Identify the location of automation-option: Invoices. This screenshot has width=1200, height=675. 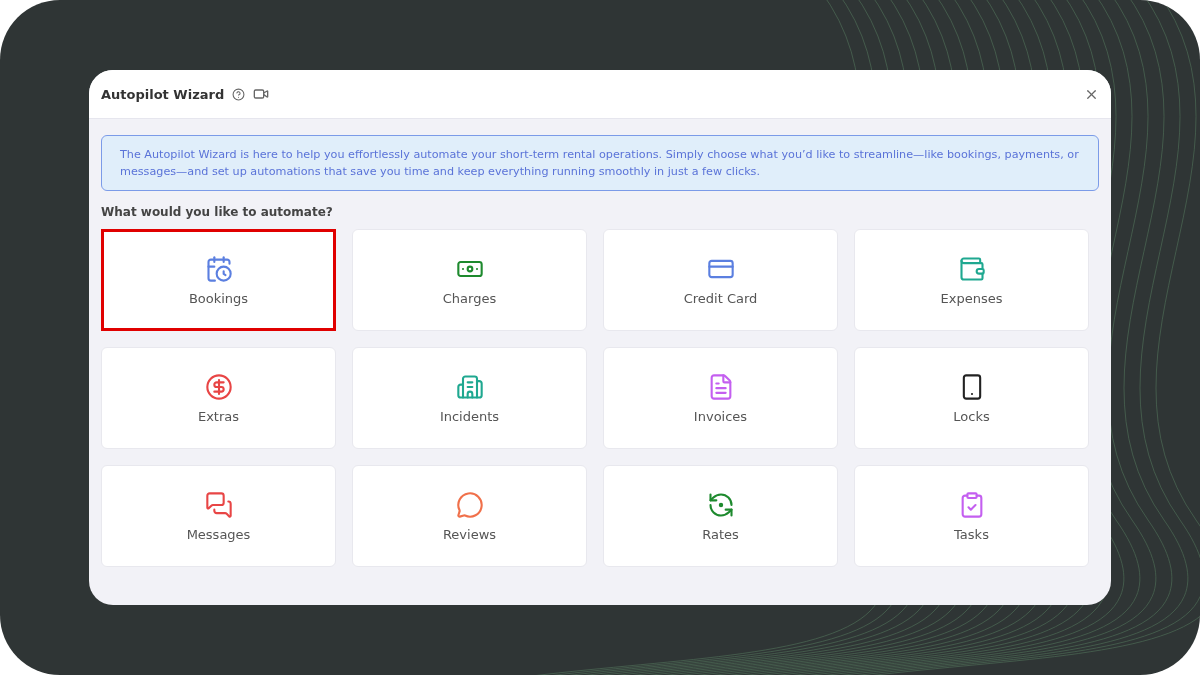
(720, 398).